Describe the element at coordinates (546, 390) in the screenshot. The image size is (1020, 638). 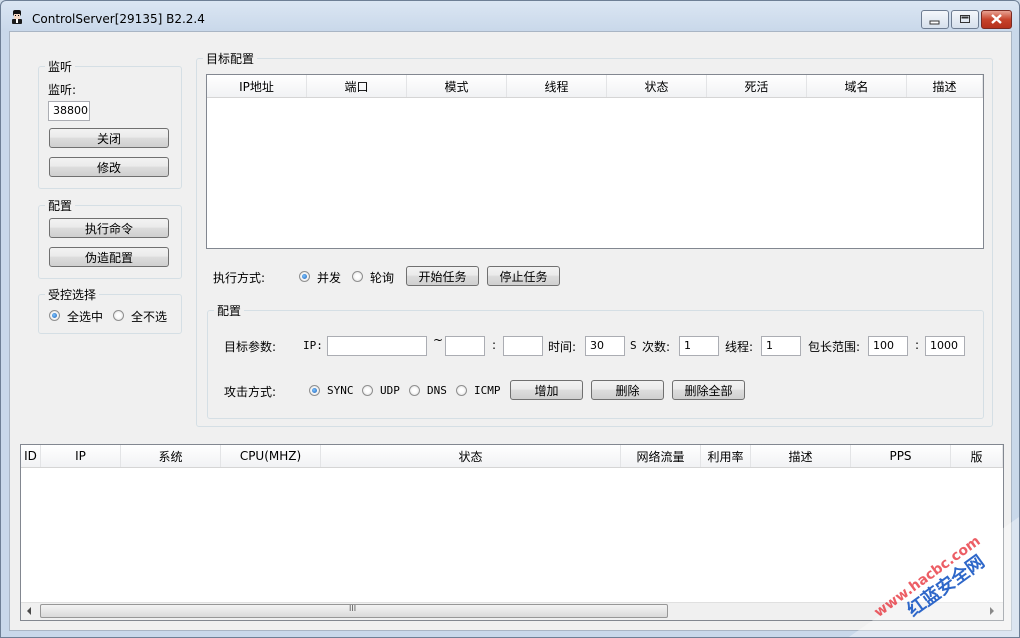
I see `add-button: 增加` at that location.